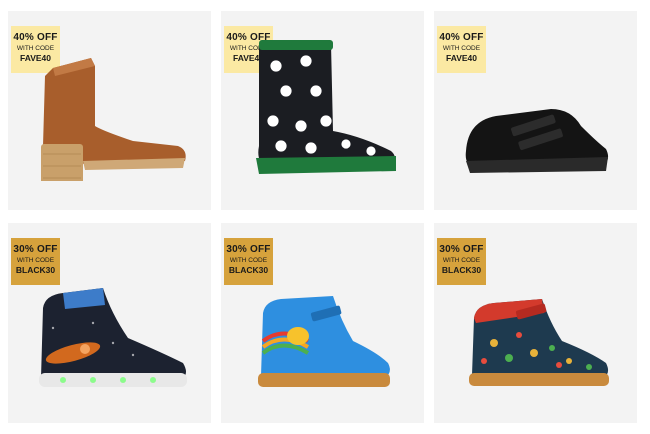 The image size is (650, 434). Describe the element at coordinates (461, 37) in the screenshot. I see `badge-discount: 40% OFF` at that location.